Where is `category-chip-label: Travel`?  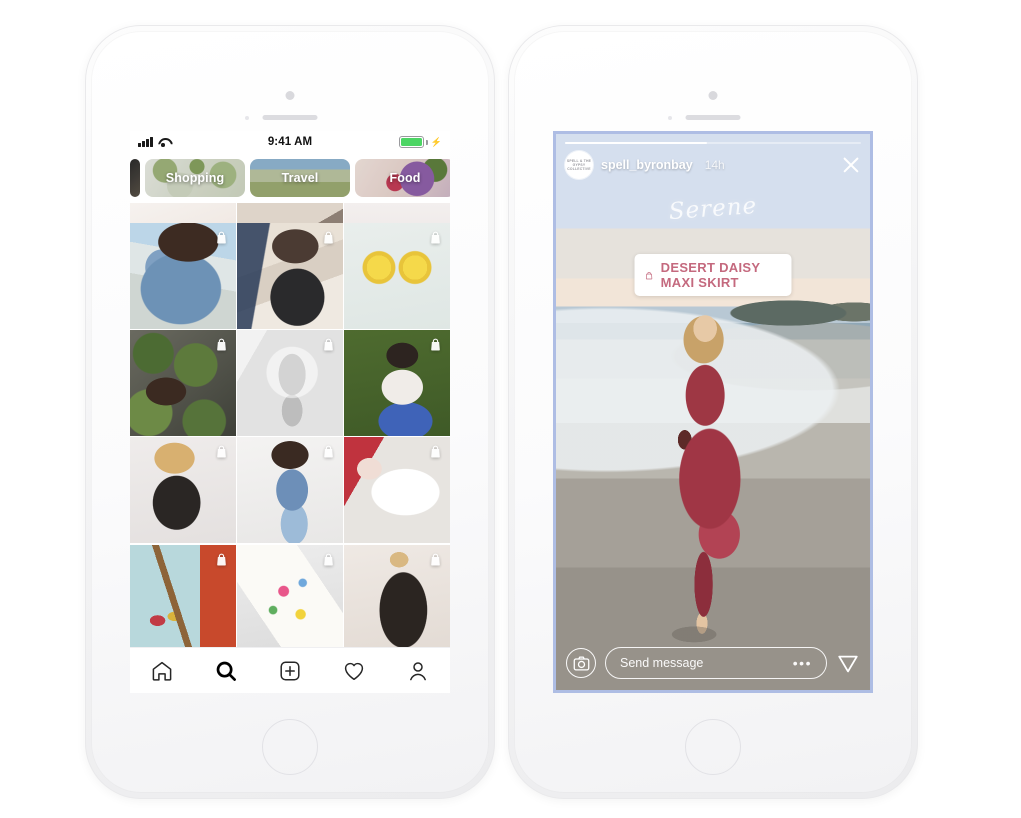 category-chip-label: Travel is located at coordinates (300, 178).